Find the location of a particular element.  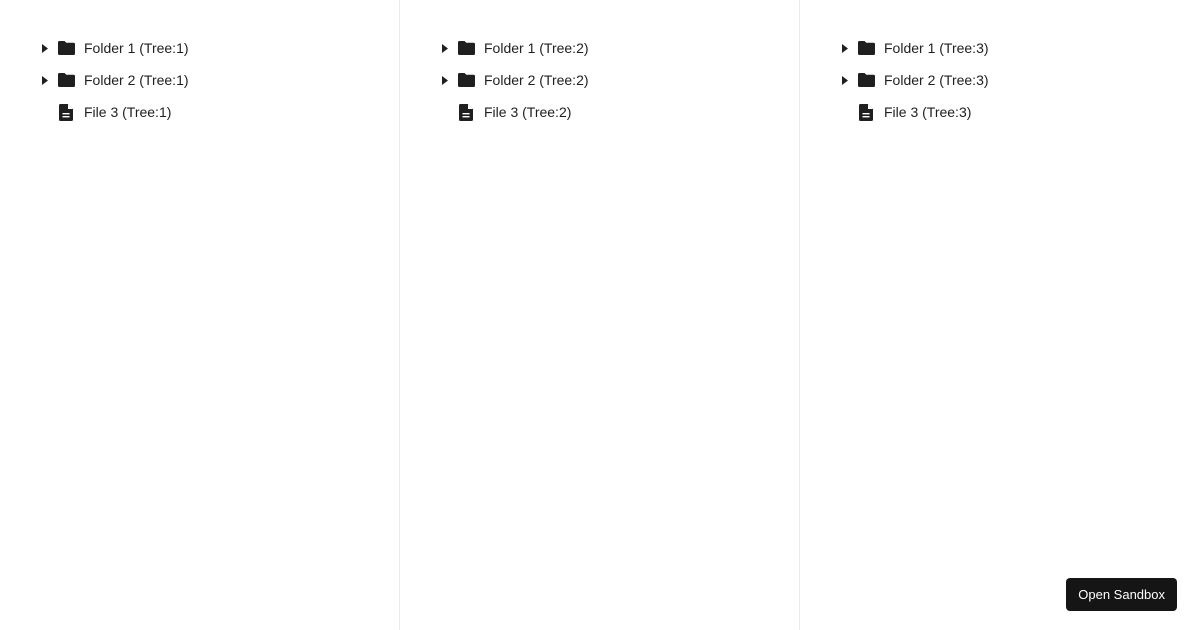

tree-item-label: Folder 1 (Tree:3) is located at coordinates (936, 48).